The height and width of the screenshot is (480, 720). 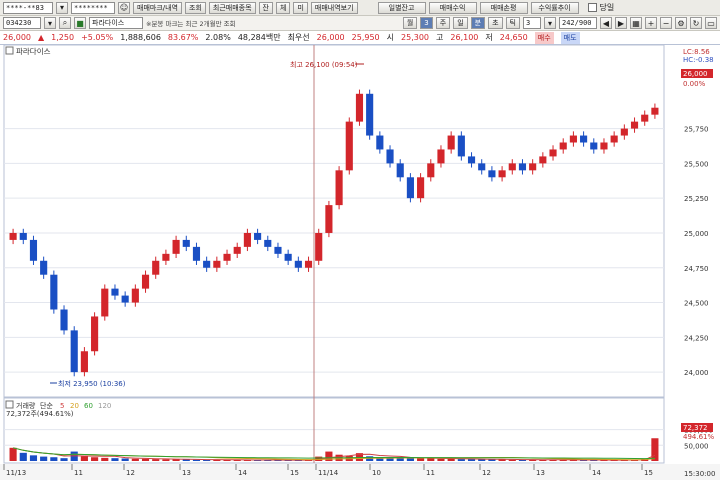 I want to click on daily-balance-button: 일별잔고, so click(x=401, y=7).